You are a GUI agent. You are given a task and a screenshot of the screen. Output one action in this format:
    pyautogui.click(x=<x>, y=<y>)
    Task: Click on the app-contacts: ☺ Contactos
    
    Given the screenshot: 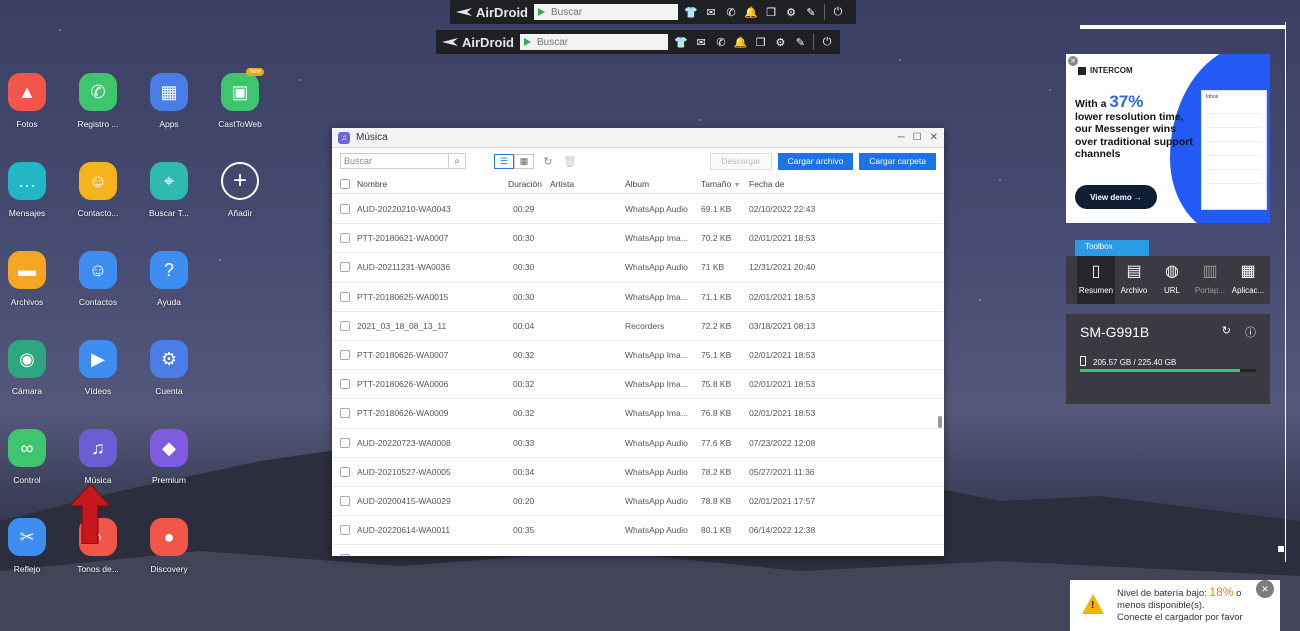 What is the action you would take?
    pyautogui.click(x=98, y=279)
    